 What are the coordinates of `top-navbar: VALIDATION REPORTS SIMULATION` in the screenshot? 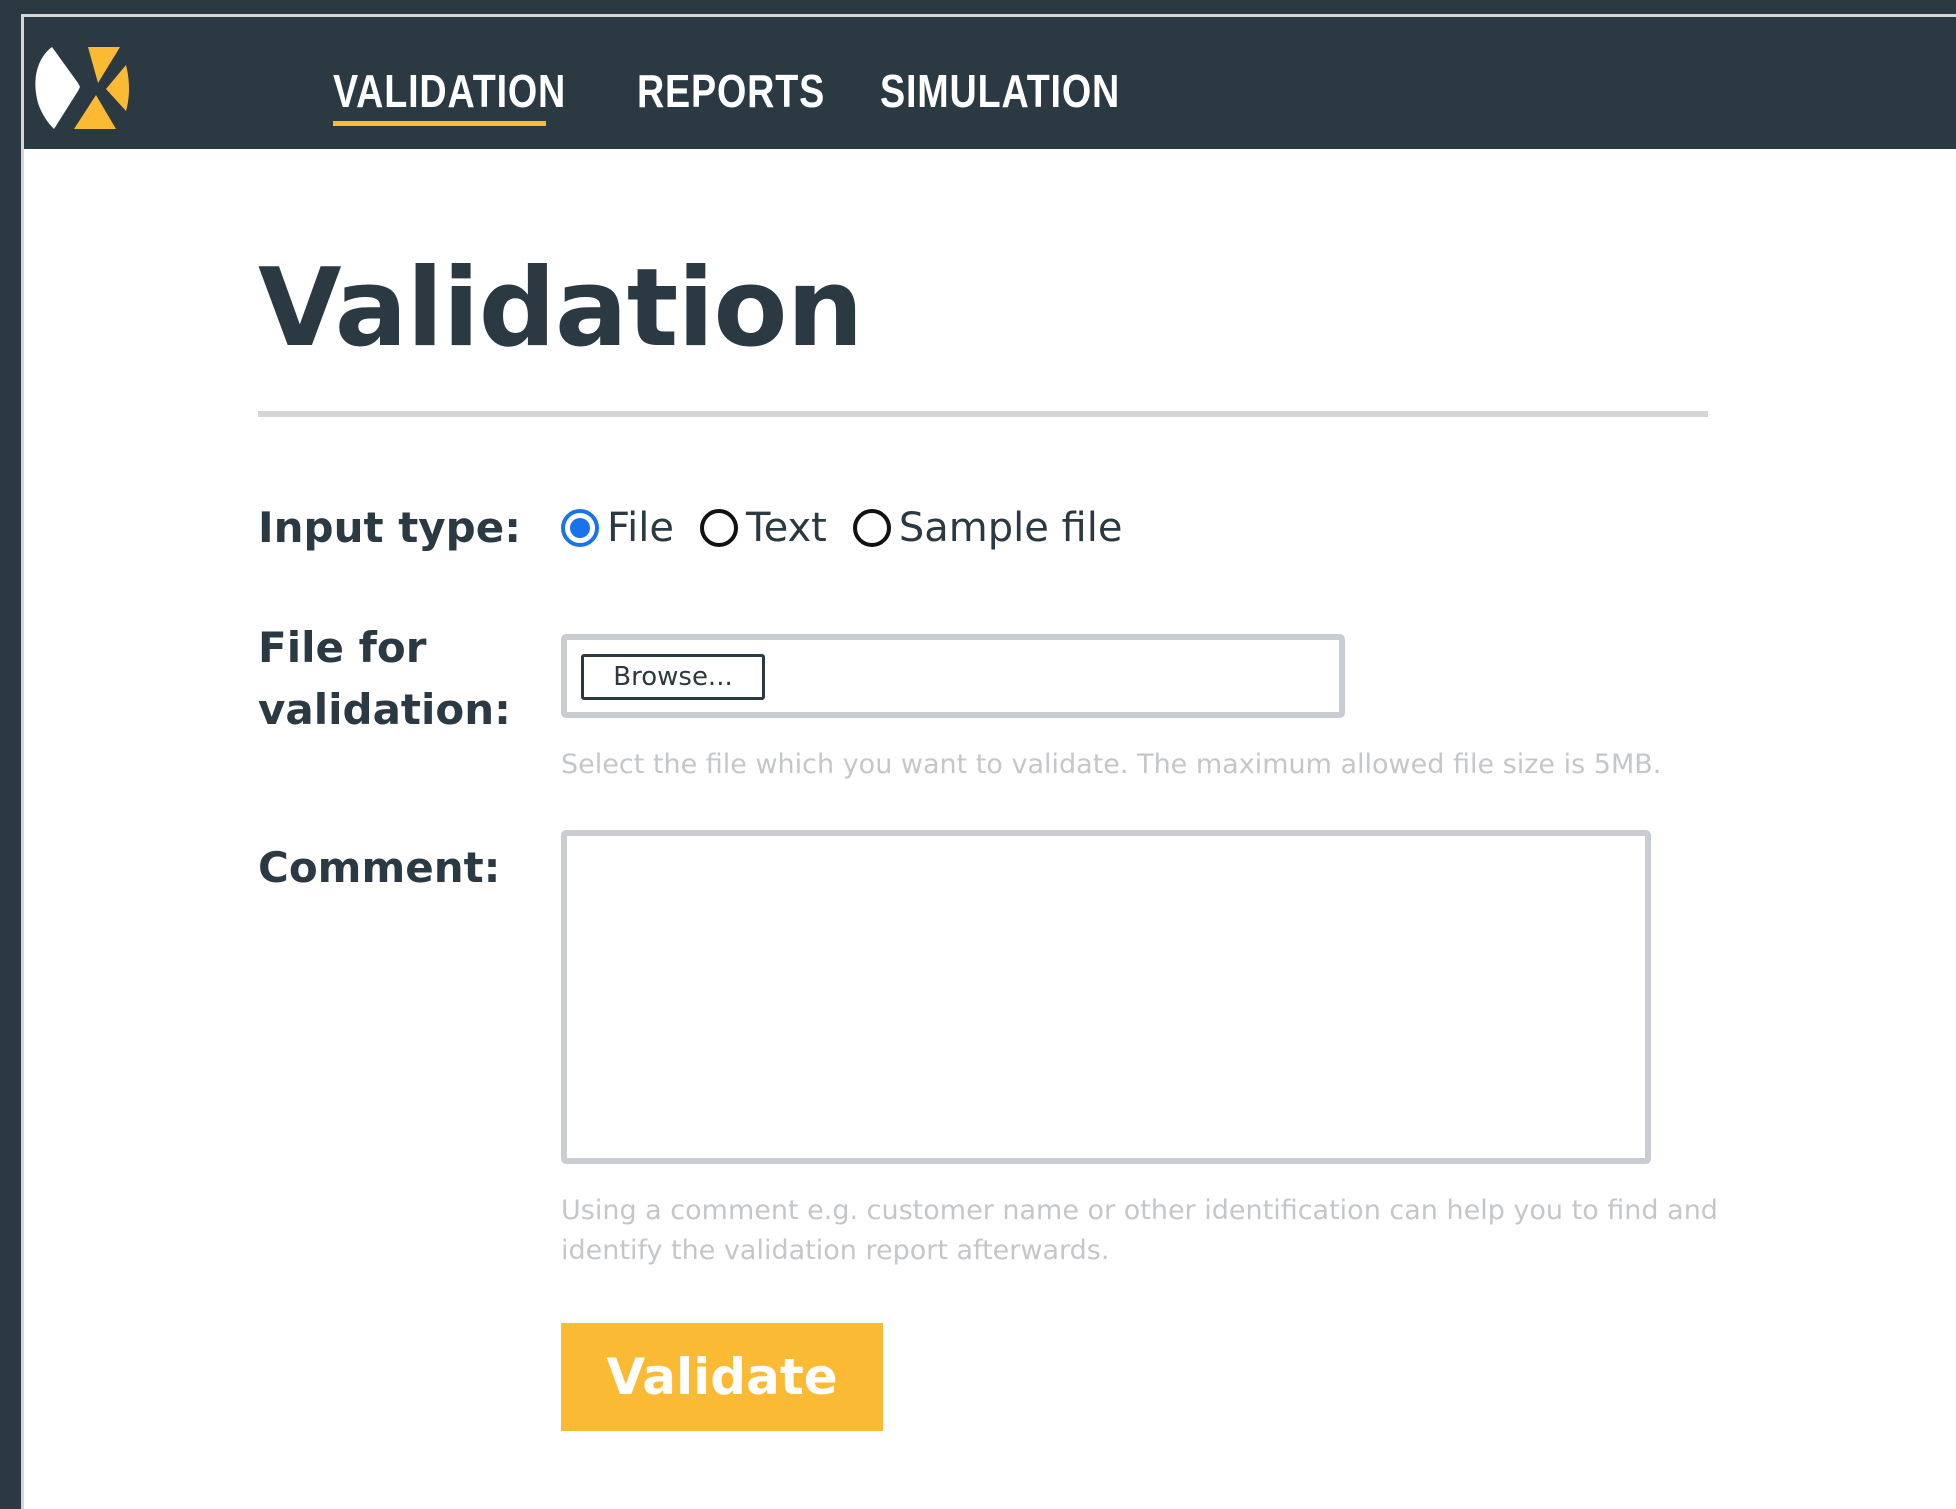 It's located at (990, 83).